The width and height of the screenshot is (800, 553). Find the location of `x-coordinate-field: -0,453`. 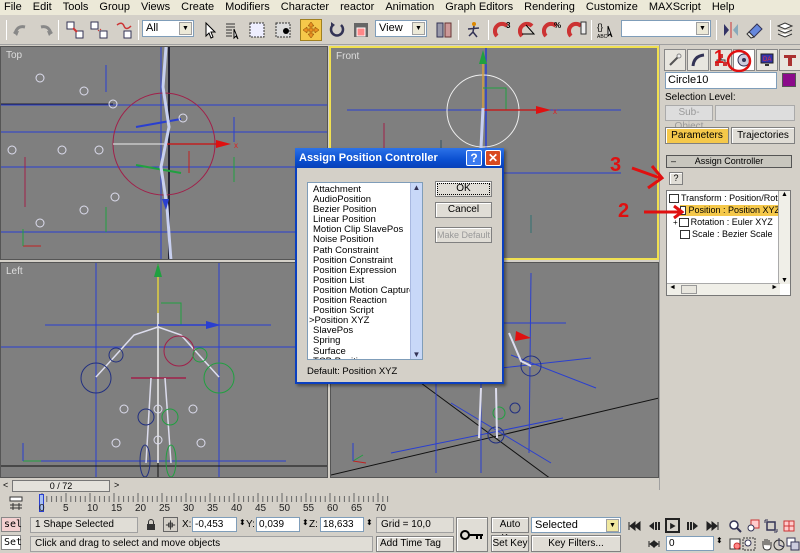

x-coordinate-field: -0,453 is located at coordinates (214, 524).